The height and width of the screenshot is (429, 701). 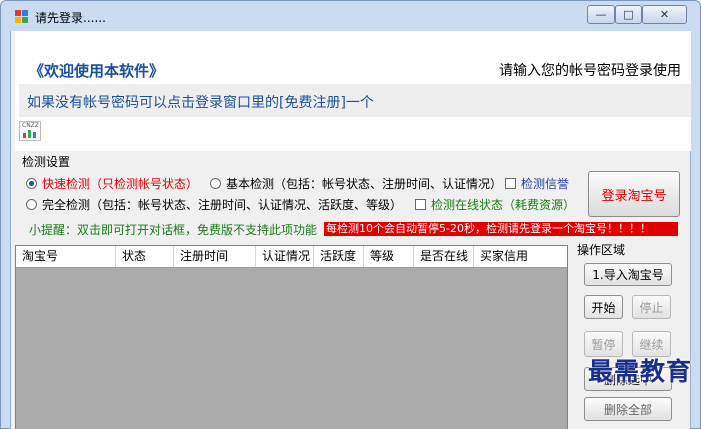 What do you see at coordinates (30, 131) in the screenshot?
I see `cnzz-counter-icon: CNZZ` at bounding box center [30, 131].